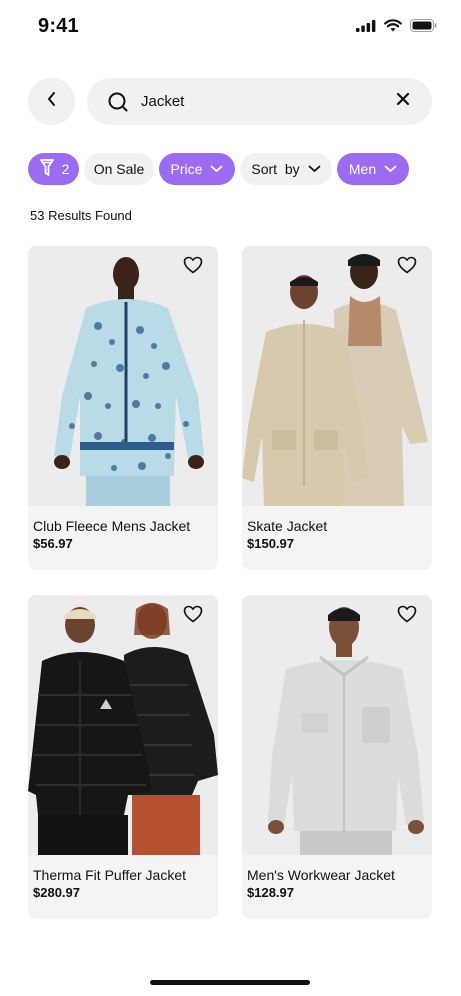  Describe the element at coordinates (118, 102) in the screenshot. I see `search-icon` at that location.